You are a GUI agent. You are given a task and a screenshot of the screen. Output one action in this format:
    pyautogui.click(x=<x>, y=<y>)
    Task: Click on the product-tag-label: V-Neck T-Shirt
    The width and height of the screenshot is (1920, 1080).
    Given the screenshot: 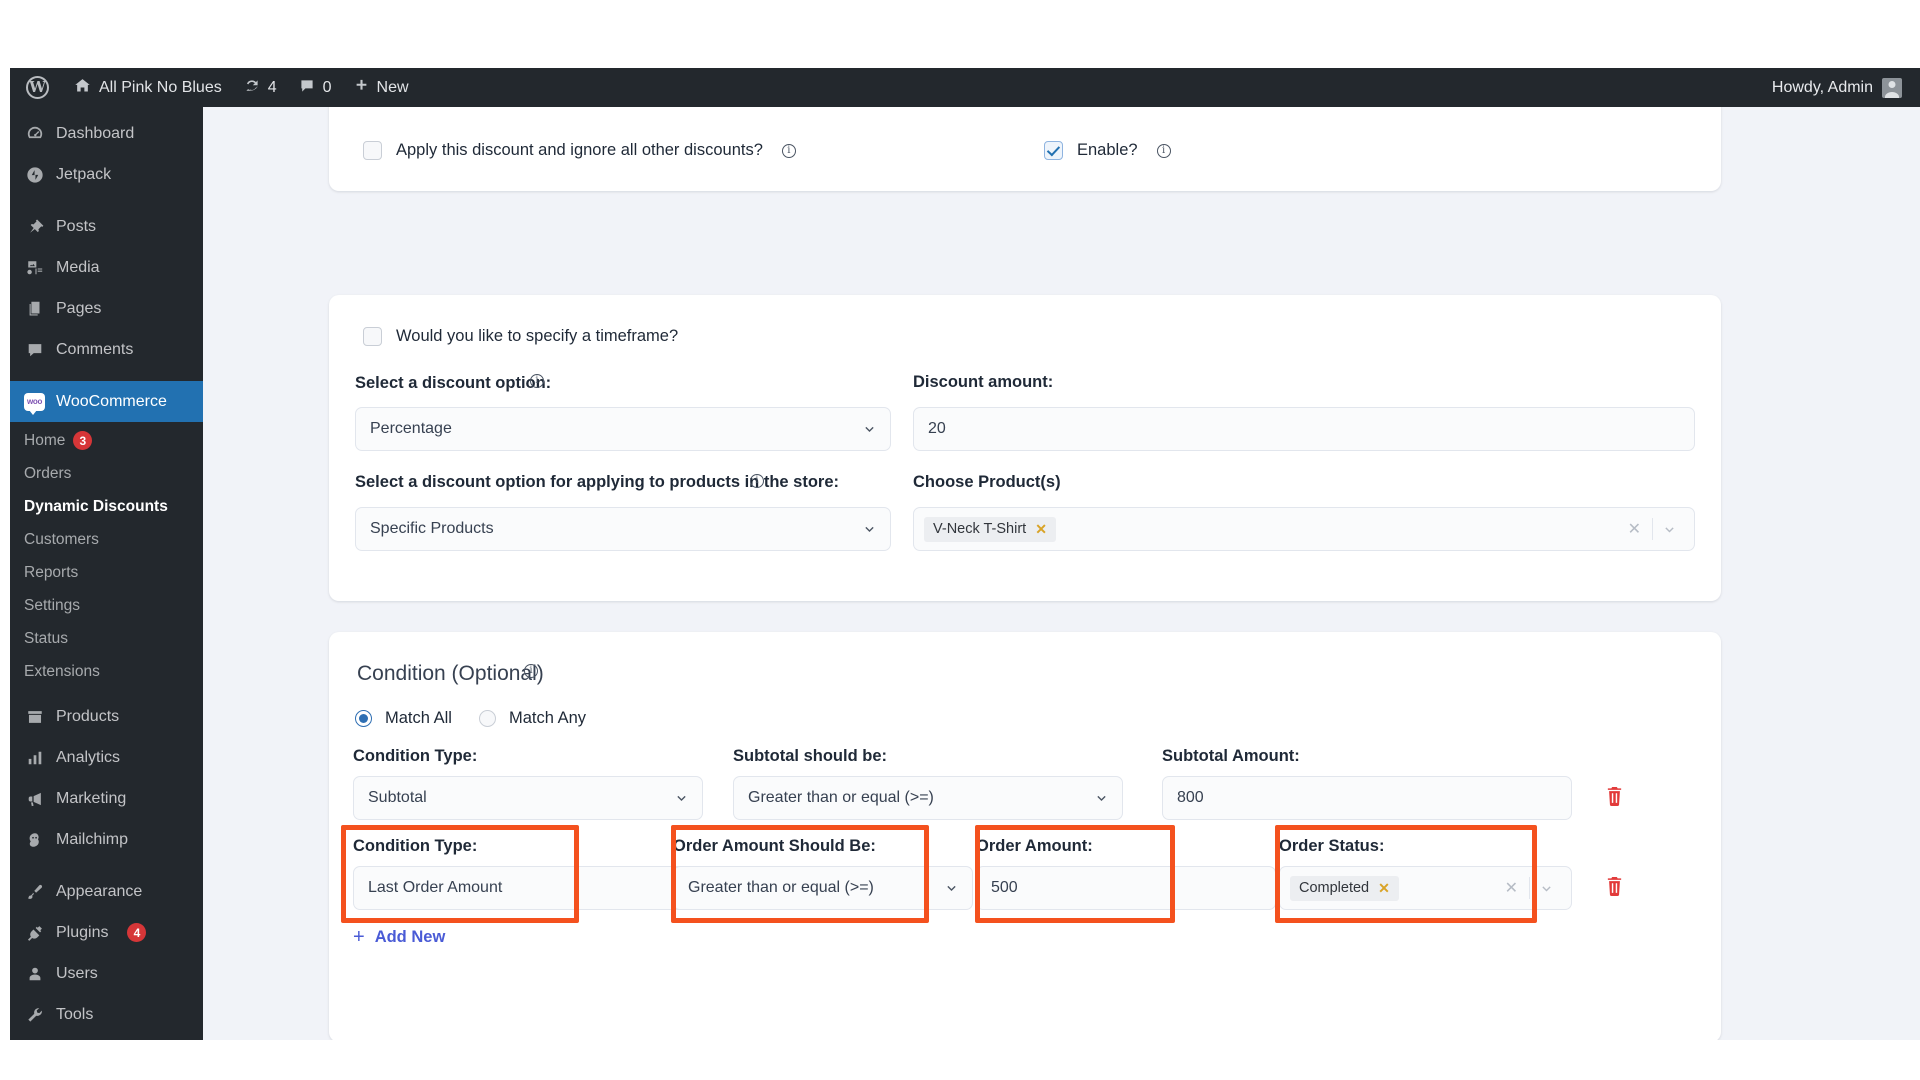 What is the action you would take?
    pyautogui.click(x=980, y=529)
    